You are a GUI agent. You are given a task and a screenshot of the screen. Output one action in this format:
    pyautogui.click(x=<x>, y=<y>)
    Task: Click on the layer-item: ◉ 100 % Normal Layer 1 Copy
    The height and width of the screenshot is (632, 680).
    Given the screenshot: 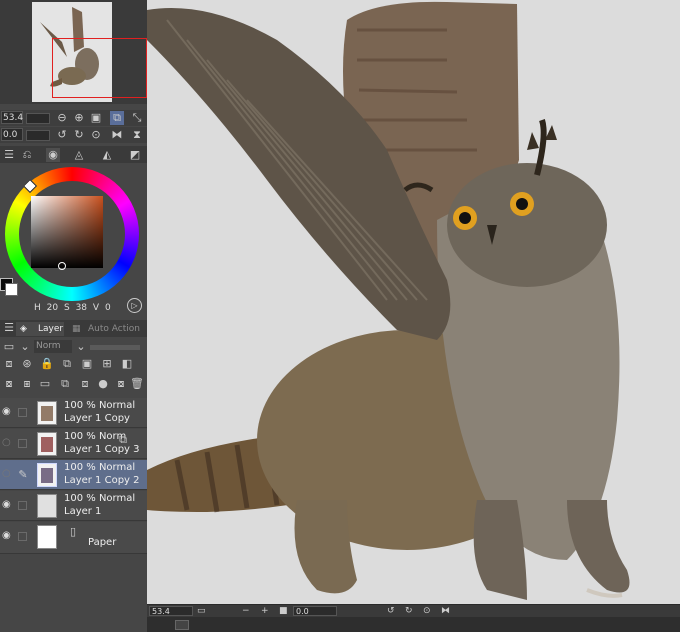 What is the action you would take?
    pyautogui.click(x=73, y=413)
    